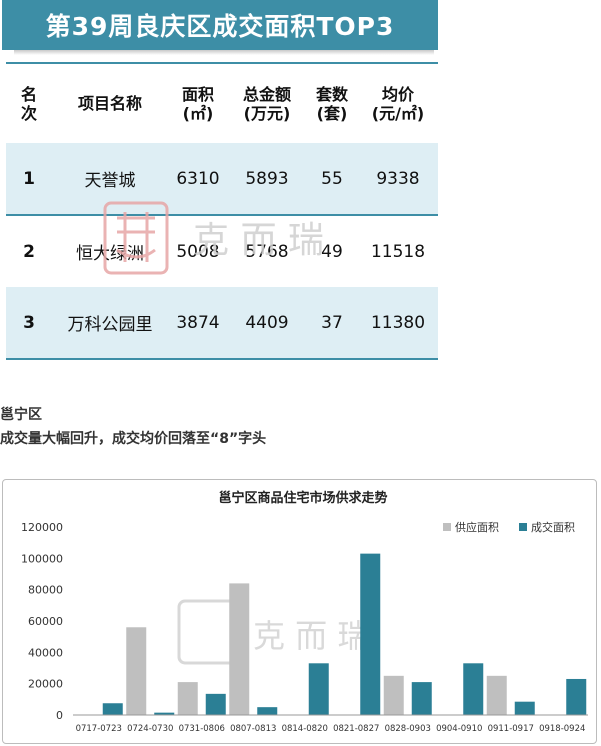 The image size is (601, 746). What do you see at coordinates (45, 652) in the screenshot?
I see `y-tick-label: 40000` at bounding box center [45, 652].